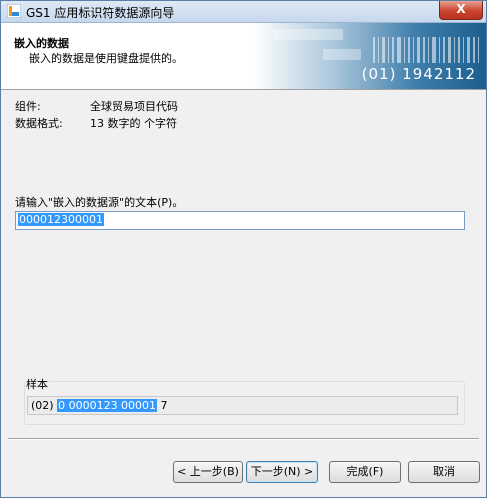  What do you see at coordinates (282, 472) in the screenshot?
I see `next-button: 下一步(N) >` at bounding box center [282, 472].